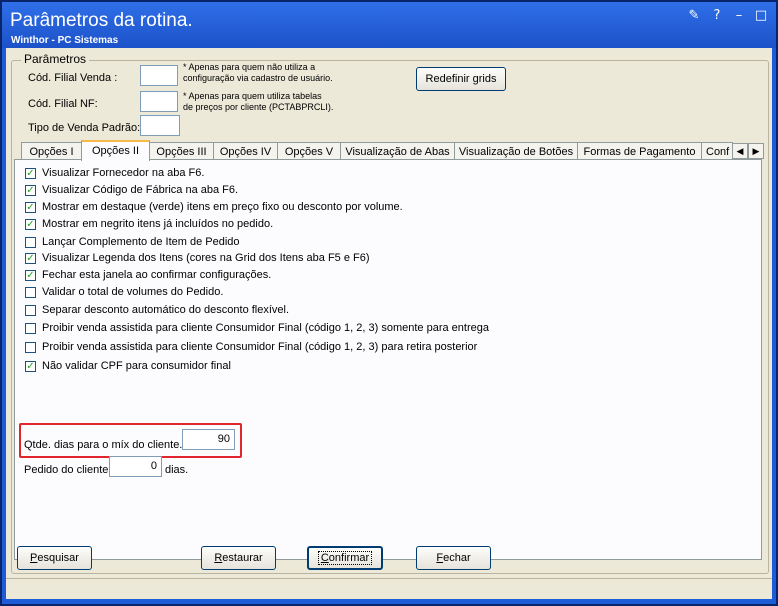 Image resolution: width=778 pixels, height=606 pixels. What do you see at coordinates (639, 151) in the screenshot?
I see `tab-formas-pagamento: Formas de Pagamento` at bounding box center [639, 151].